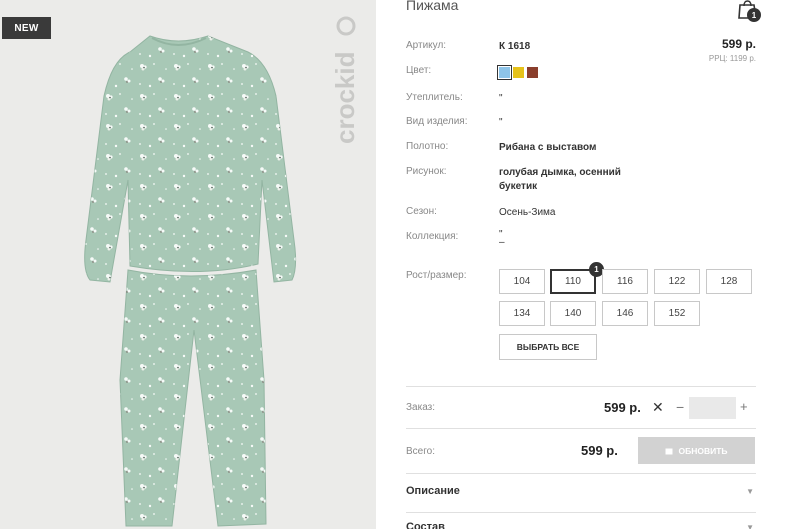  What do you see at coordinates (420, 451) in the screenshot?
I see `total-label: Всего:` at bounding box center [420, 451].